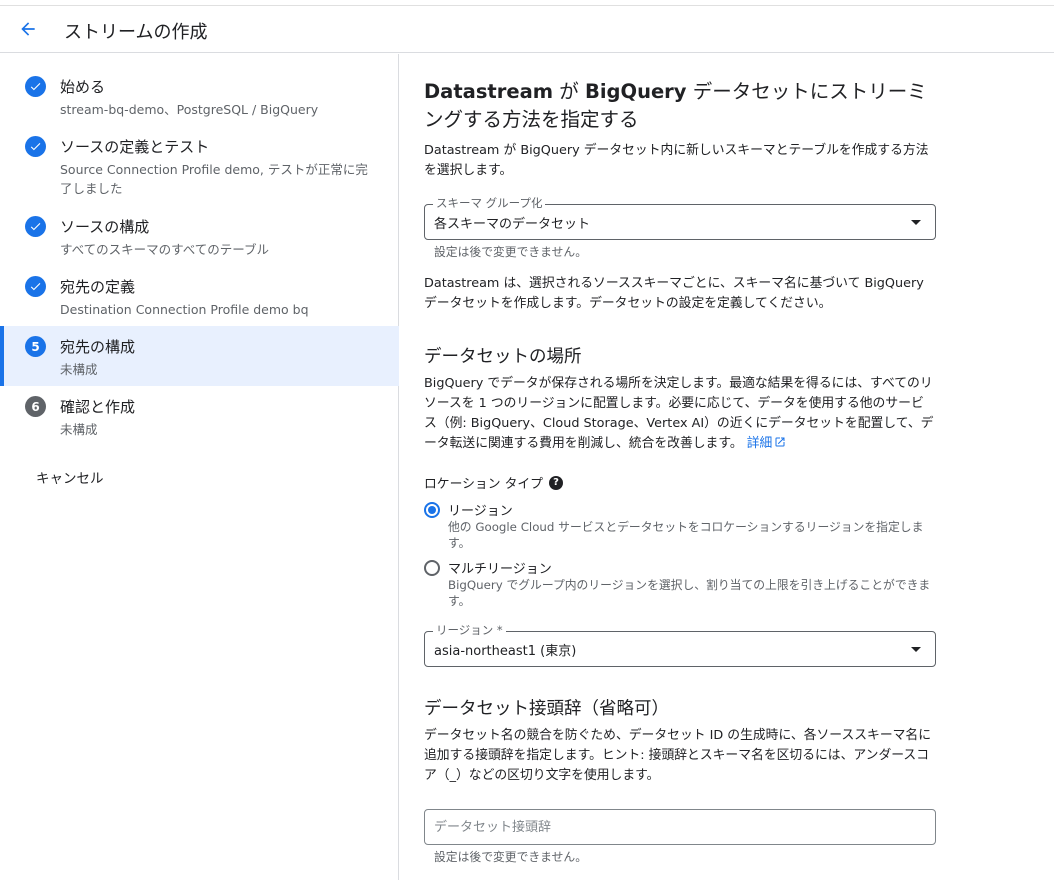 Image resolution: width=1054 pixels, height=880 pixels. What do you see at coordinates (165, 249) in the screenshot?
I see `step-subtitle: すべてのスキーマのすべてのテーブル` at bounding box center [165, 249].